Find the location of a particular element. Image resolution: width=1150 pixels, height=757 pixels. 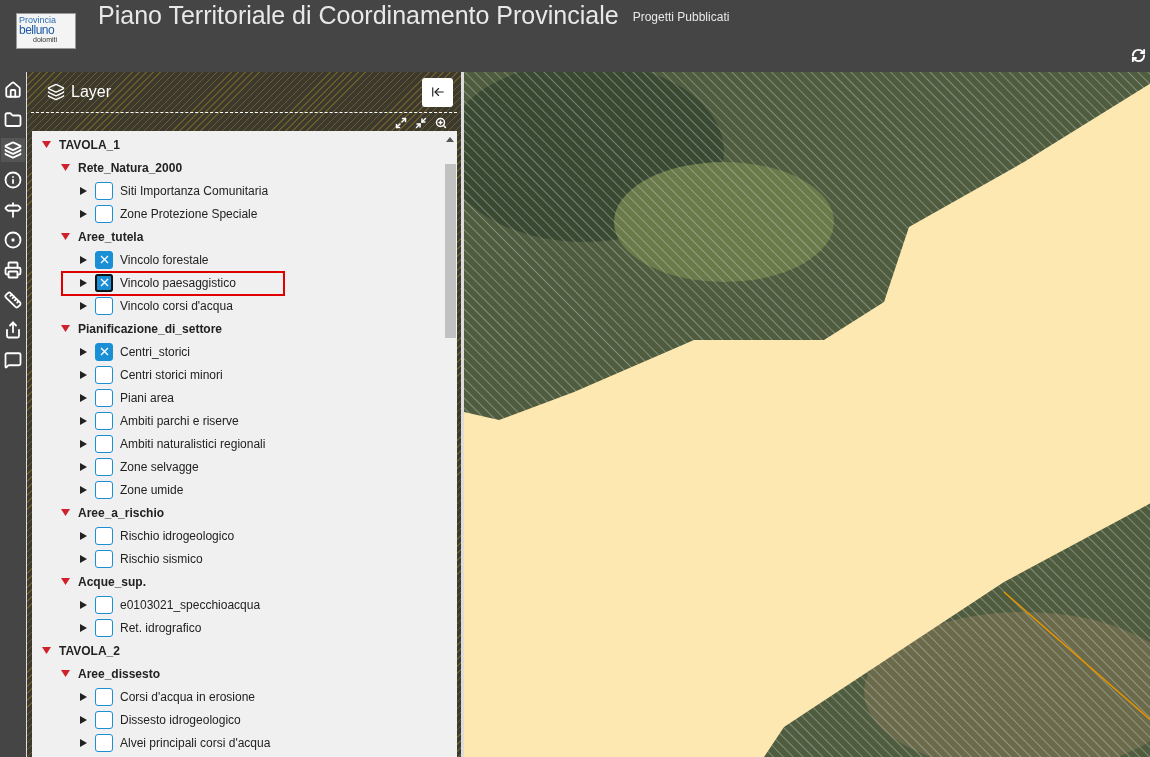

scrollbar-thumb is located at coordinates (450, 251).